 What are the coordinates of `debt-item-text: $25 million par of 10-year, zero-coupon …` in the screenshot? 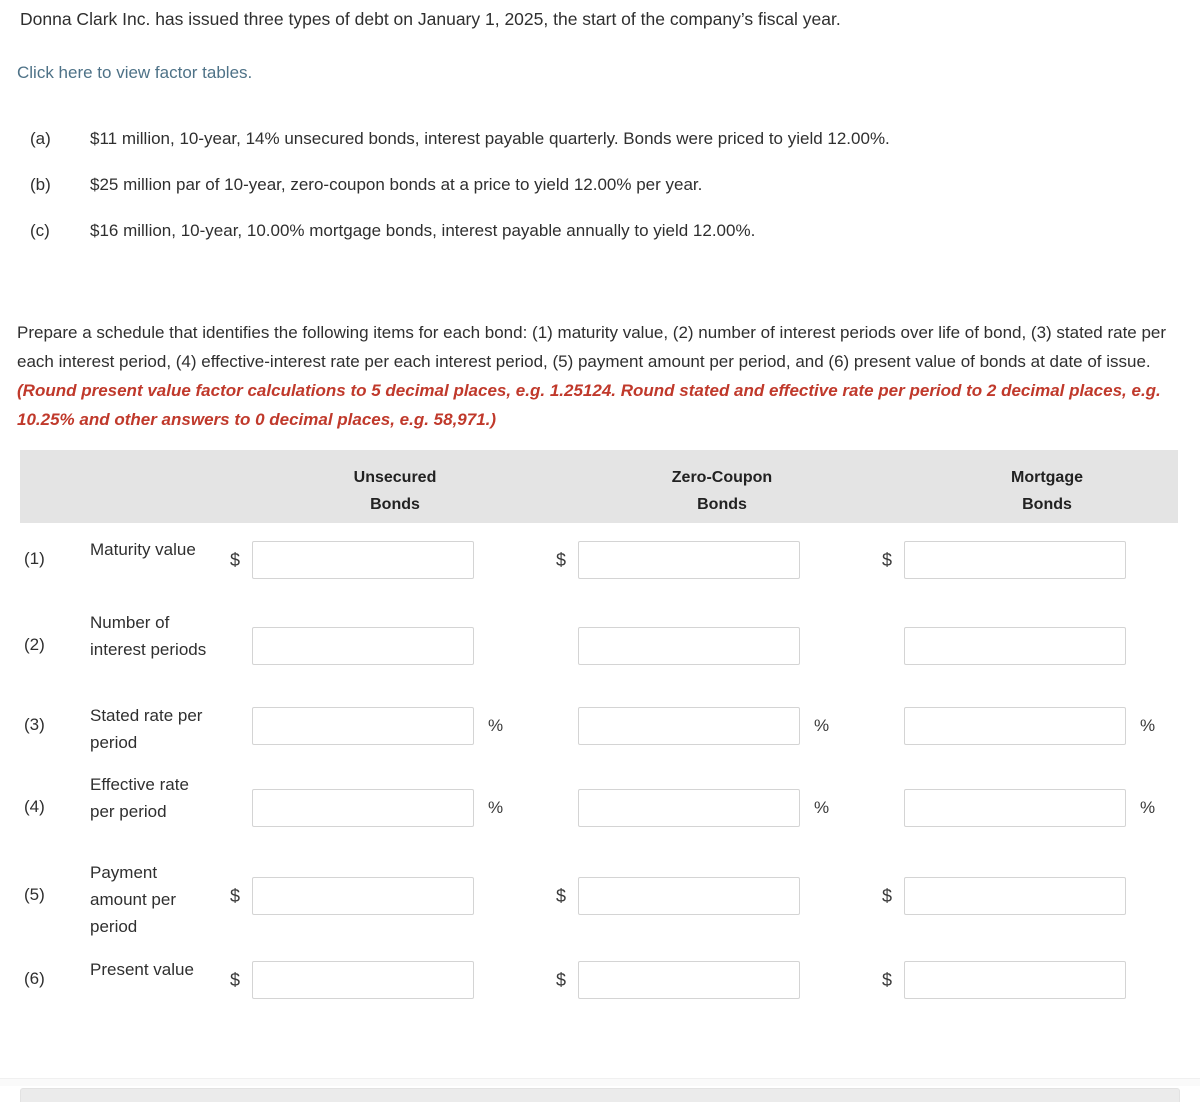 It's located at (396, 184).